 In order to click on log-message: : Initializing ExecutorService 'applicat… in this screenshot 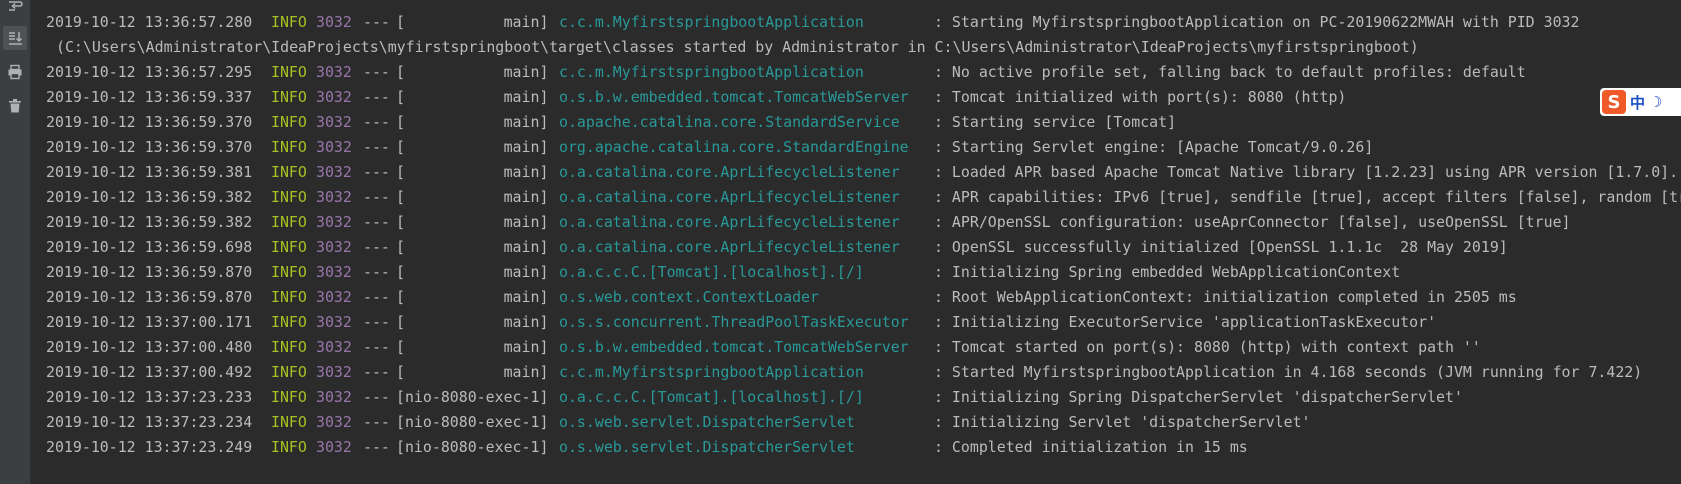, I will do `click(1185, 322)`.